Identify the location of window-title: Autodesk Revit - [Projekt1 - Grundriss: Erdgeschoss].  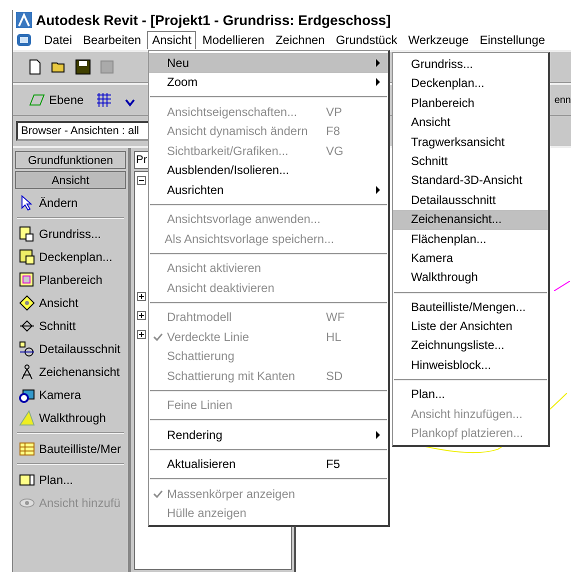
(213, 20).